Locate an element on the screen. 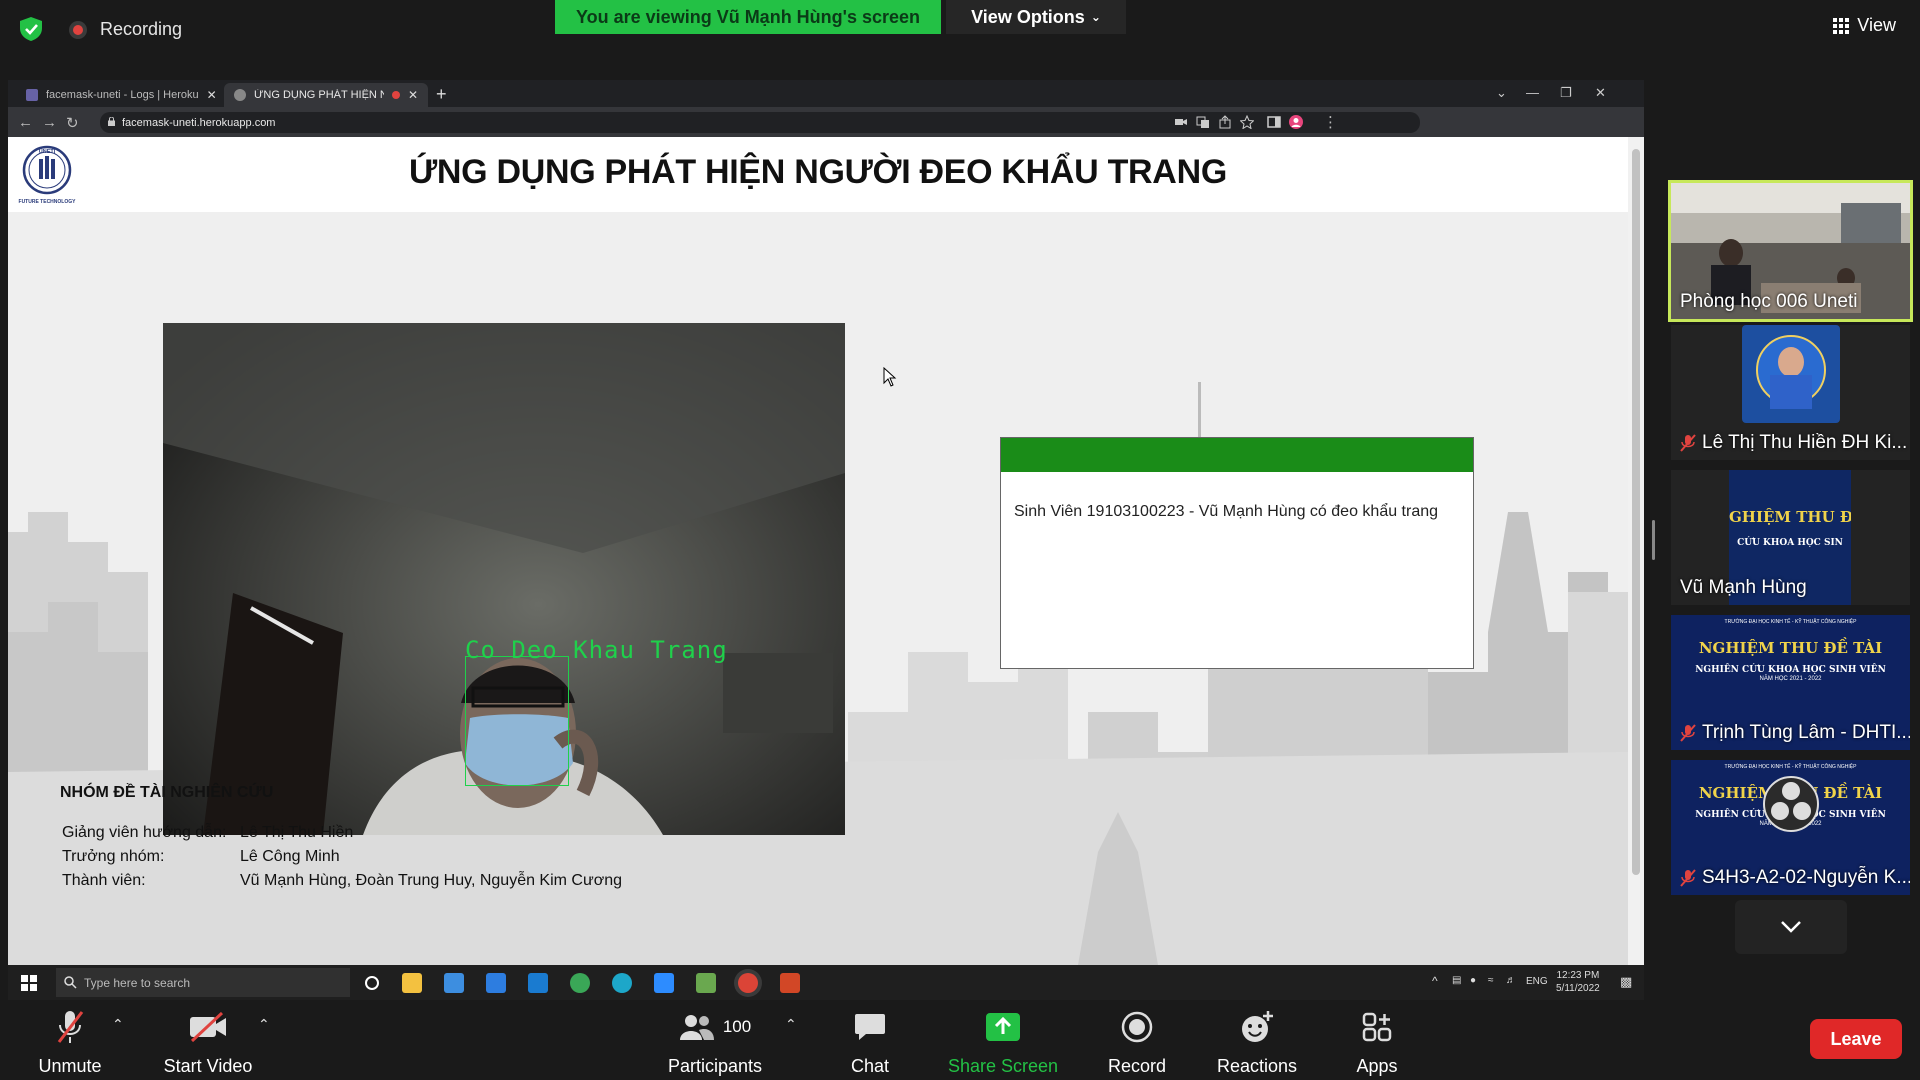 The height and width of the screenshot is (1080, 1920). zoom-app-icon is located at coordinates (664, 983).